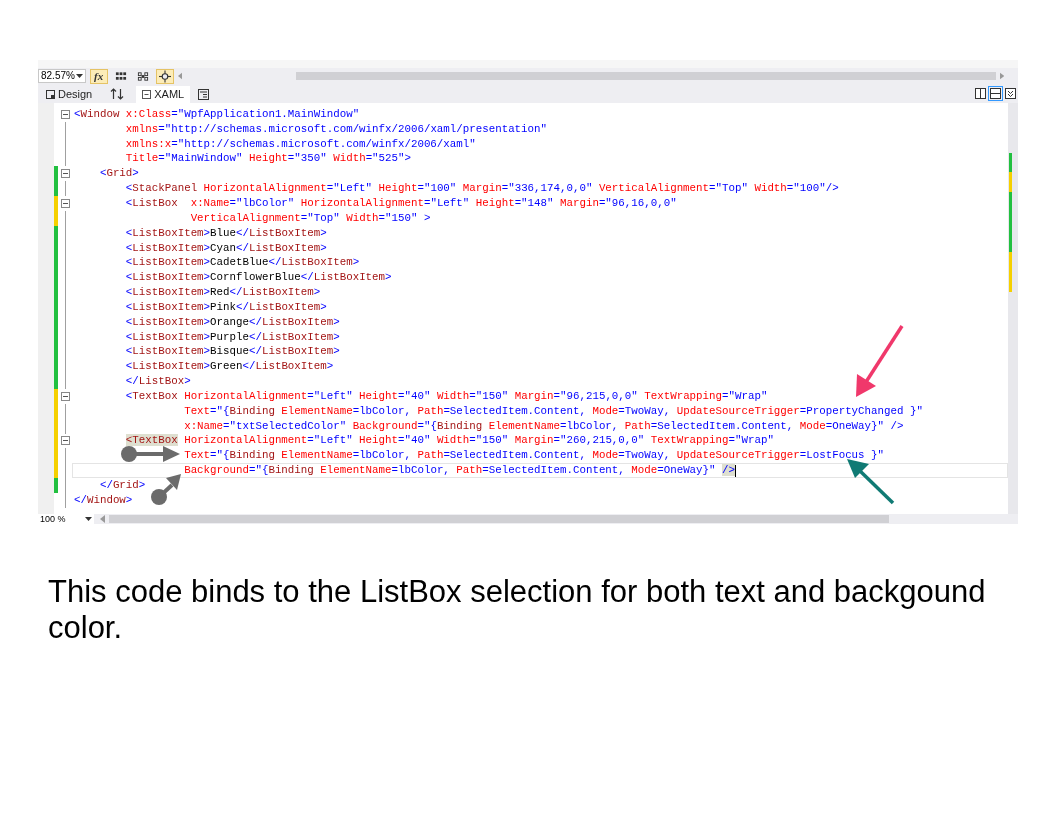 Image resolution: width=1056 pixels, height=816 pixels. Describe the element at coordinates (534, 456) in the screenshot. I see `code-line: Text="{Binding ElementName=lbColor, Path=SelectedItem.Content, Mode=TwoWay, UpdateSourceTrigger=LostFocus }"` at that location.